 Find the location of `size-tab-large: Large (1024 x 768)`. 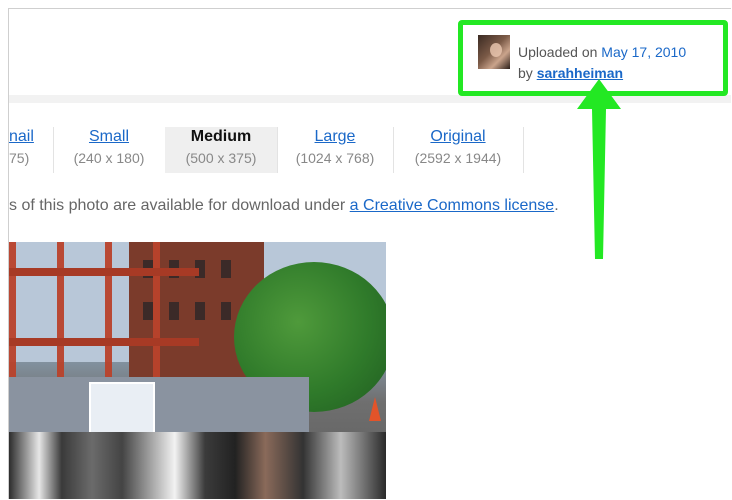

size-tab-large: Large (1024 x 768) is located at coordinates (335, 150).